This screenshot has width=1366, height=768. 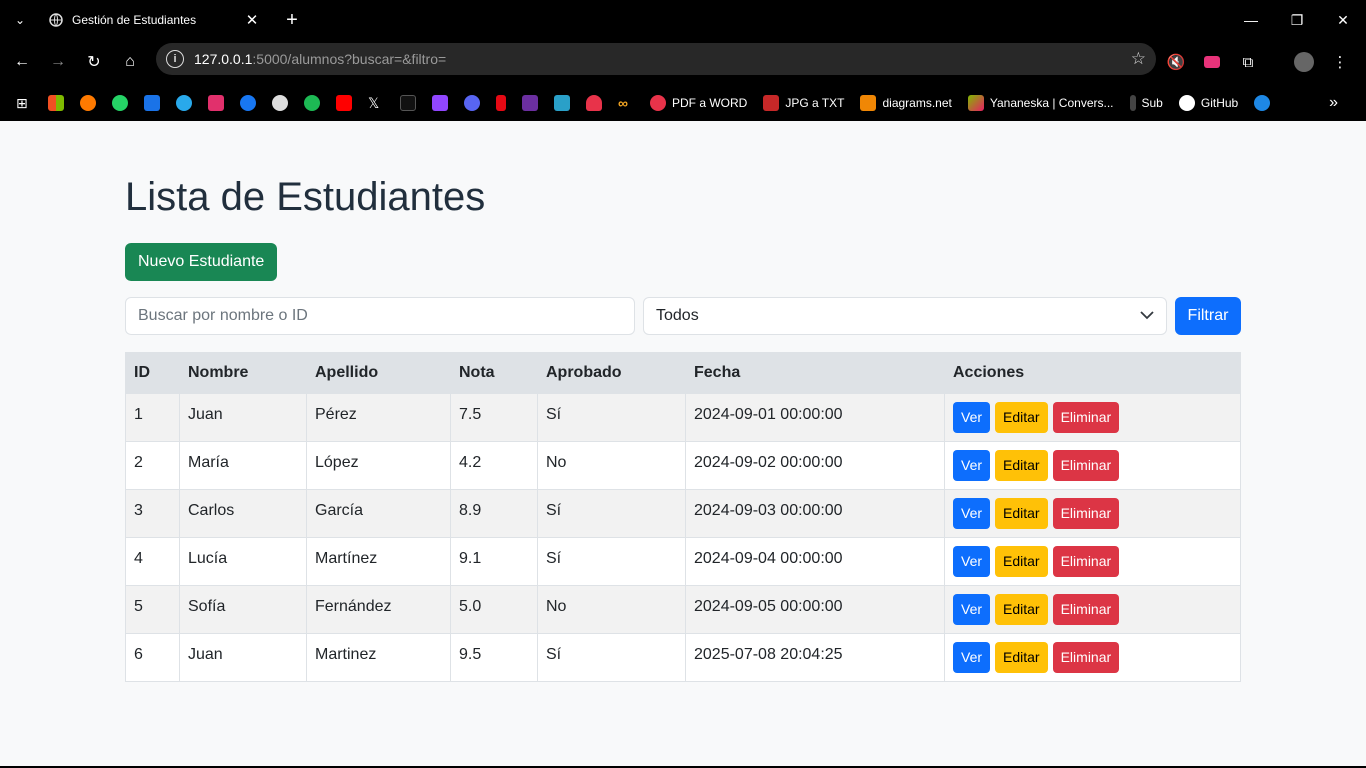 What do you see at coordinates (494, 513) in the screenshot?
I see `cell-nota: 8.9` at bounding box center [494, 513].